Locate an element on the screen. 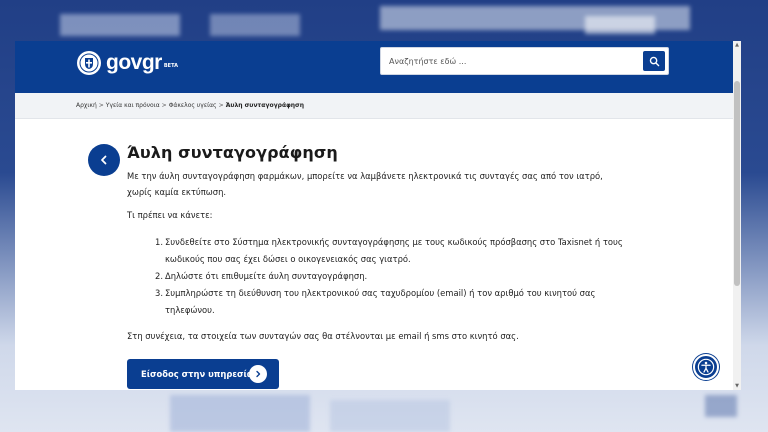 Image resolution: width=768 pixels, height=432 pixels. breadcrumb-link-home: Αρχική is located at coordinates (86, 105).